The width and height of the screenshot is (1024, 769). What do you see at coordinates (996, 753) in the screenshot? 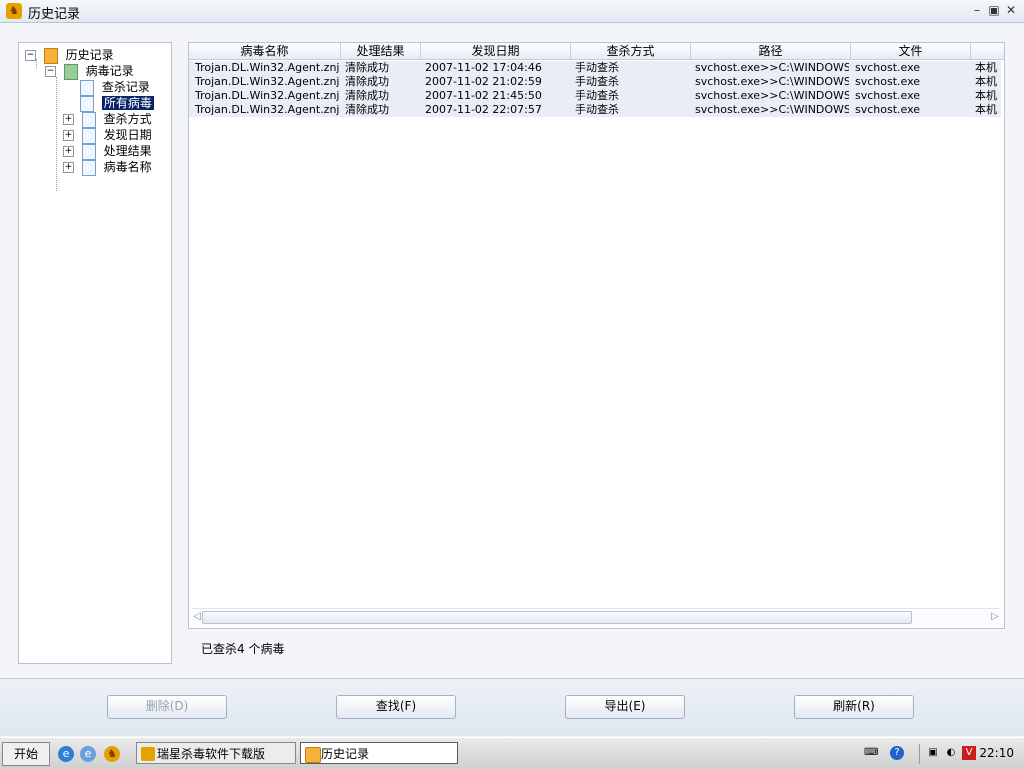
I see `clock: 22:10` at bounding box center [996, 753].